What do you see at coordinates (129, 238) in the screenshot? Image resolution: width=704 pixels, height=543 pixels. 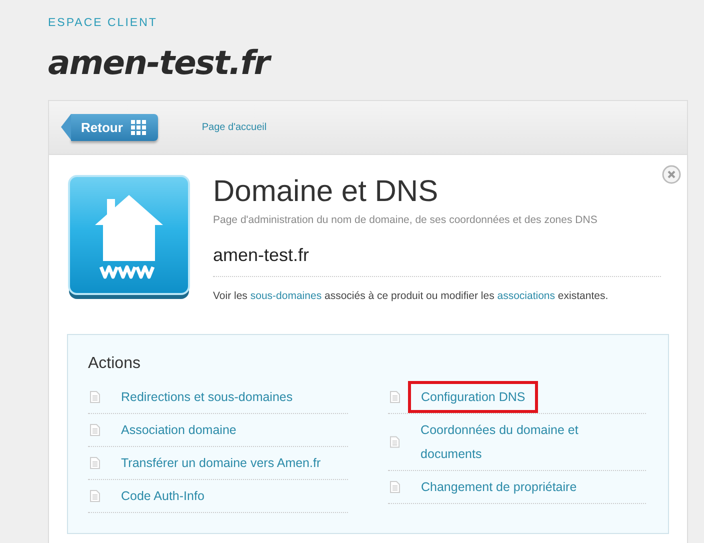 I see `house-www-icon` at bounding box center [129, 238].